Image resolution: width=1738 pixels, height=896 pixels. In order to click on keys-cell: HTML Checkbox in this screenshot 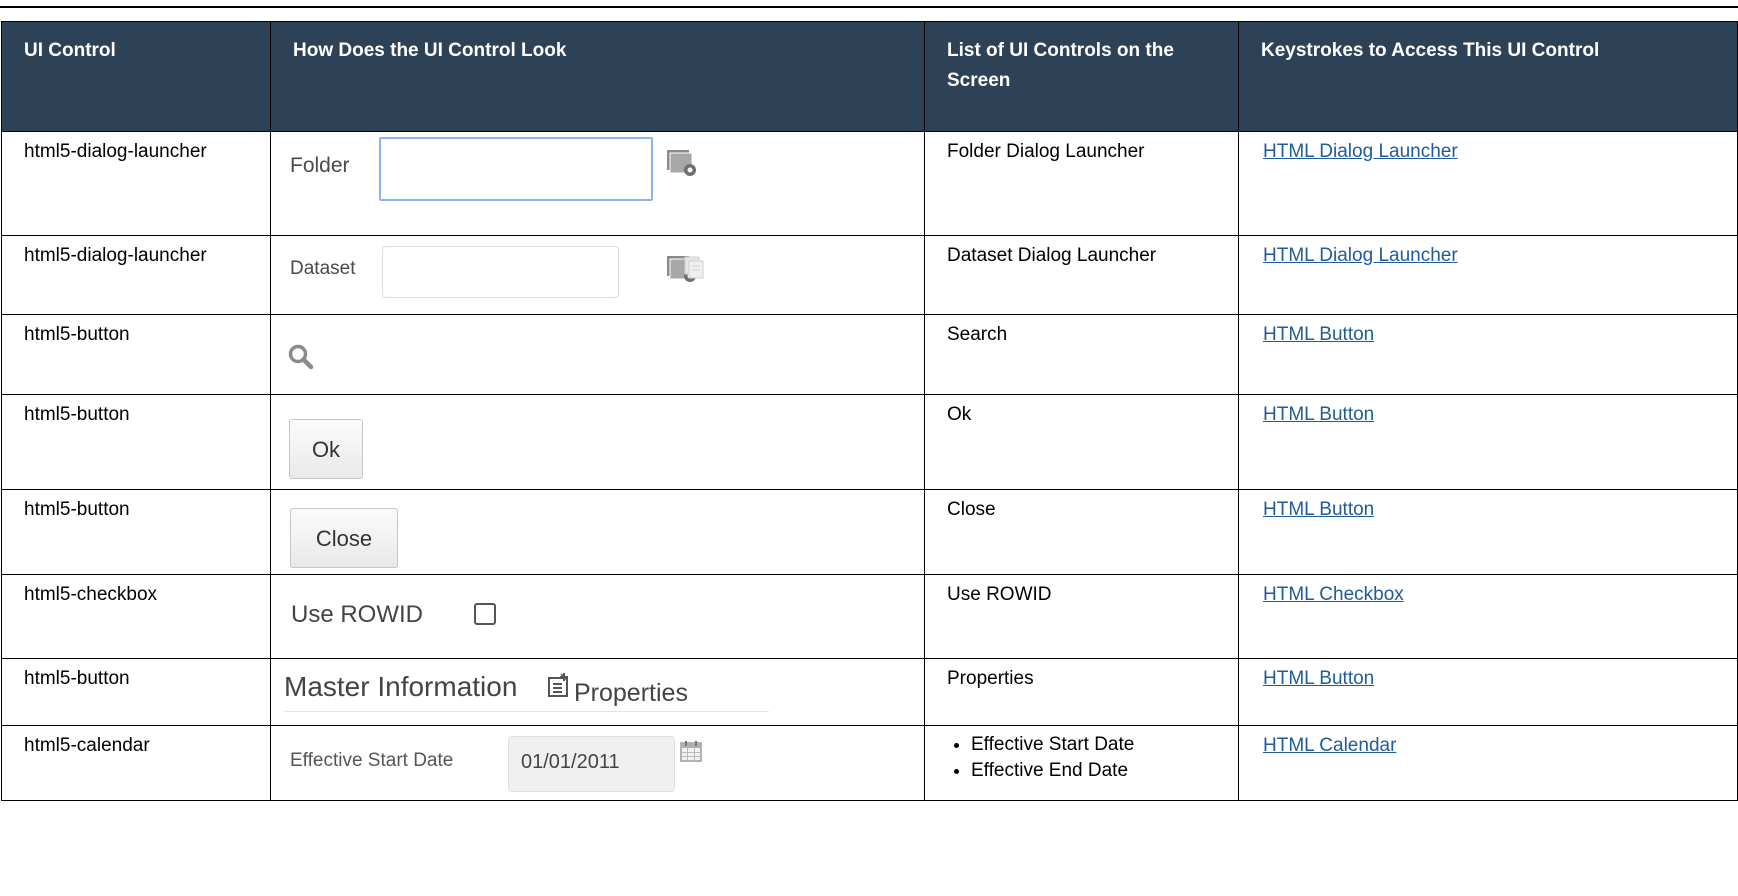, I will do `click(1488, 616)`.